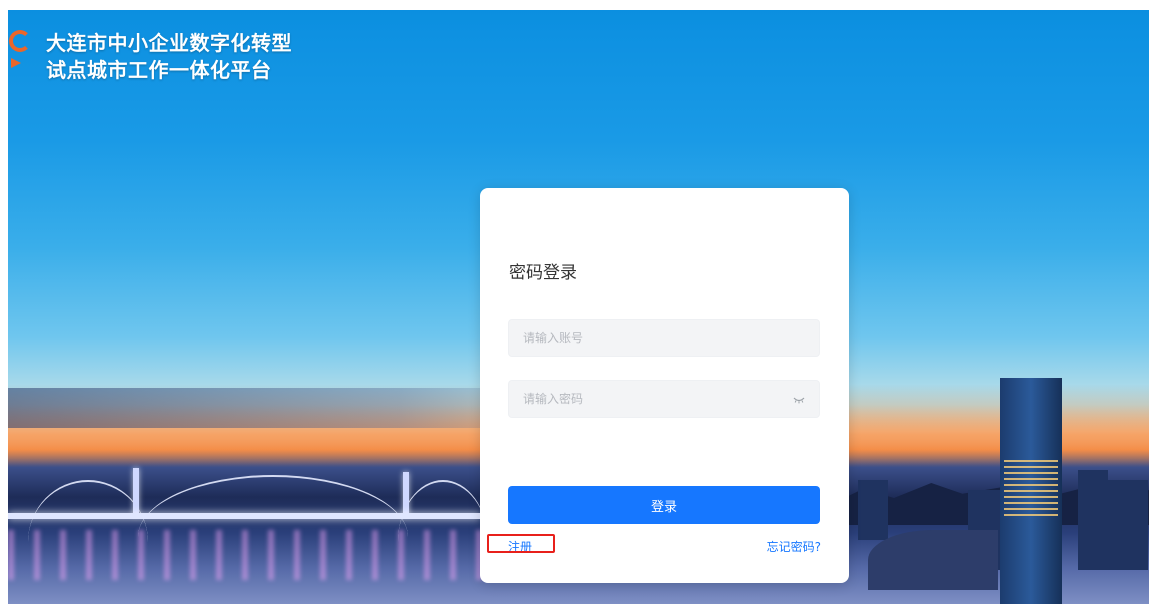 The image size is (1150, 604). Describe the element at coordinates (521, 543) in the screenshot. I see `register-highlight-box` at that location.